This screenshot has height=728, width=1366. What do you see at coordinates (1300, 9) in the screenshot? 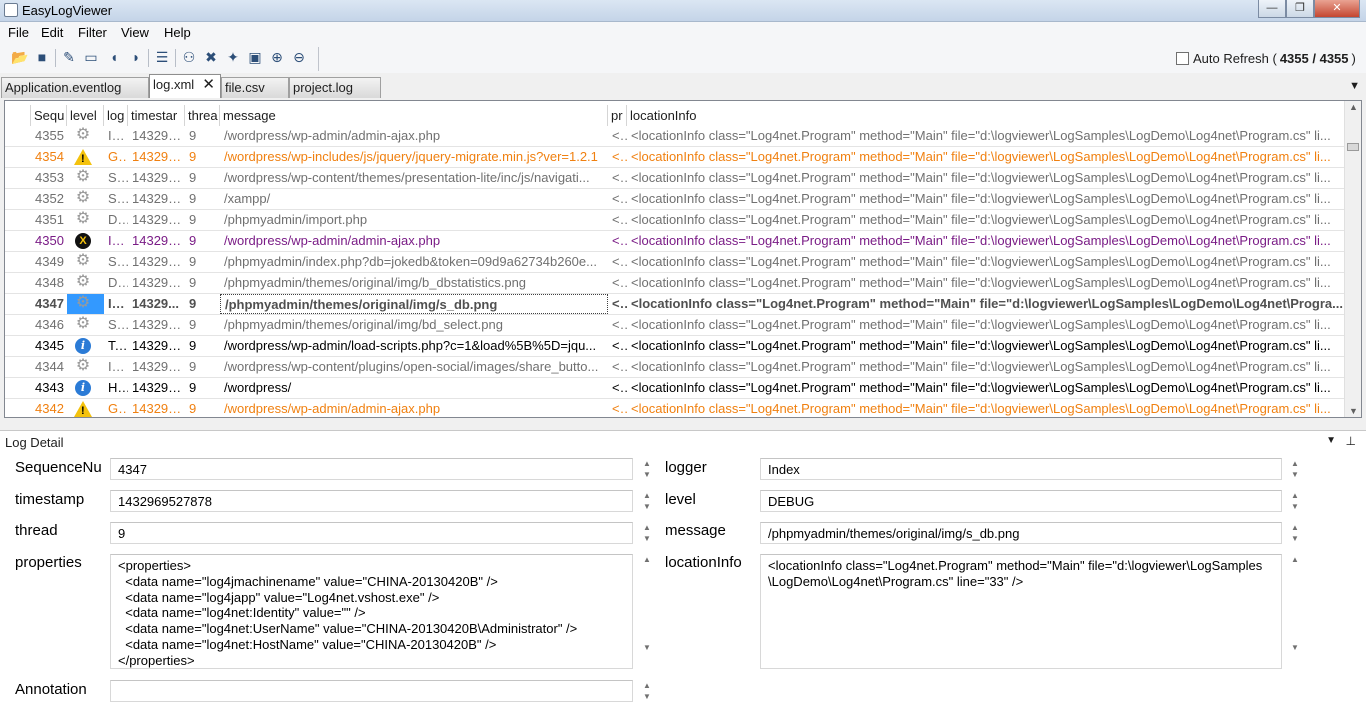
I see `maximize-button: ❐` at bounding box center [1300, 9].